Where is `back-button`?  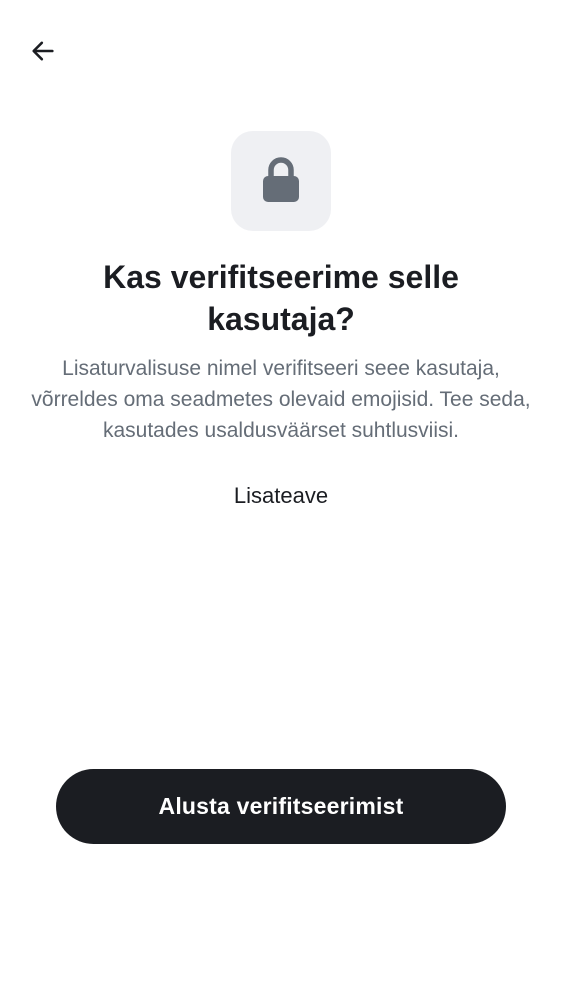
back-button is located at coordinates (43, 51).